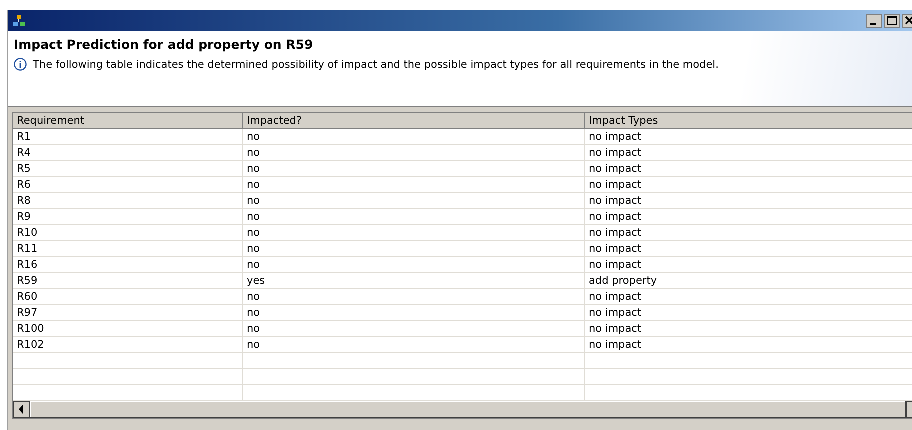 This screenshot has height=430, width=912. What do you see at coordinates (127, 216) in the screenshot?
I see `table-cell: R9` at bounding box center [127, 216].